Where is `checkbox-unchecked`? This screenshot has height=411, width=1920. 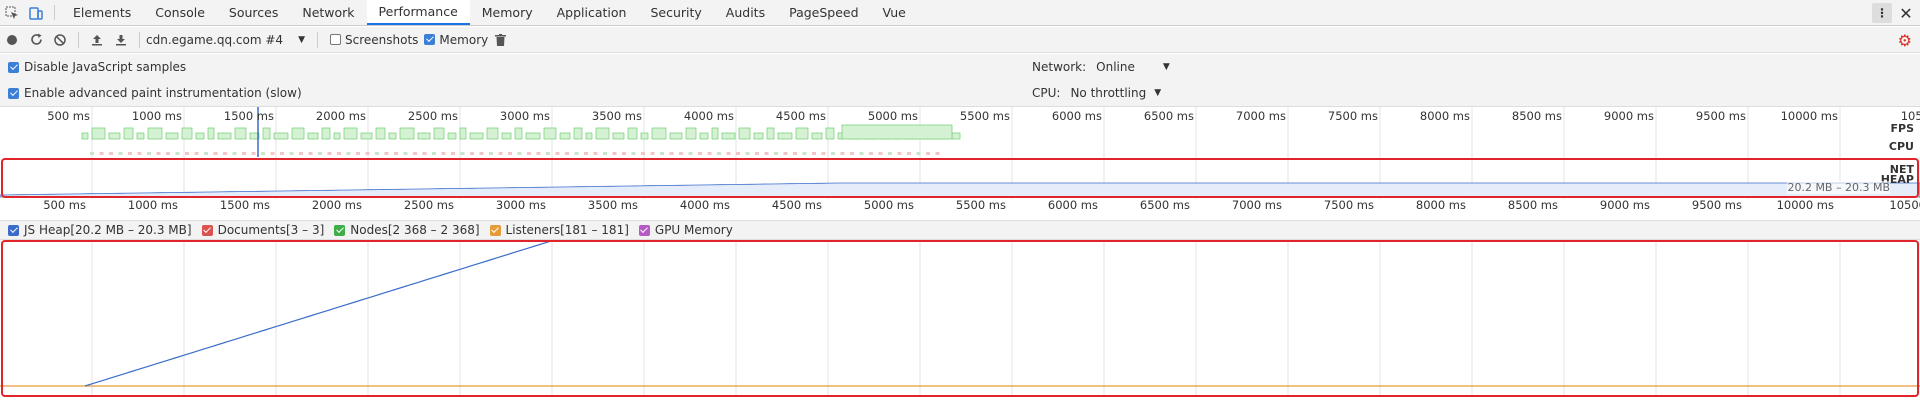 checkbox-unchecked is located at coordinates (335, 39).